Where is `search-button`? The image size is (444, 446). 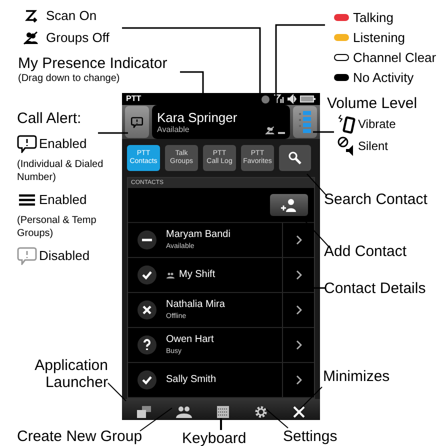 search-button is located at coordinates (295, 158).